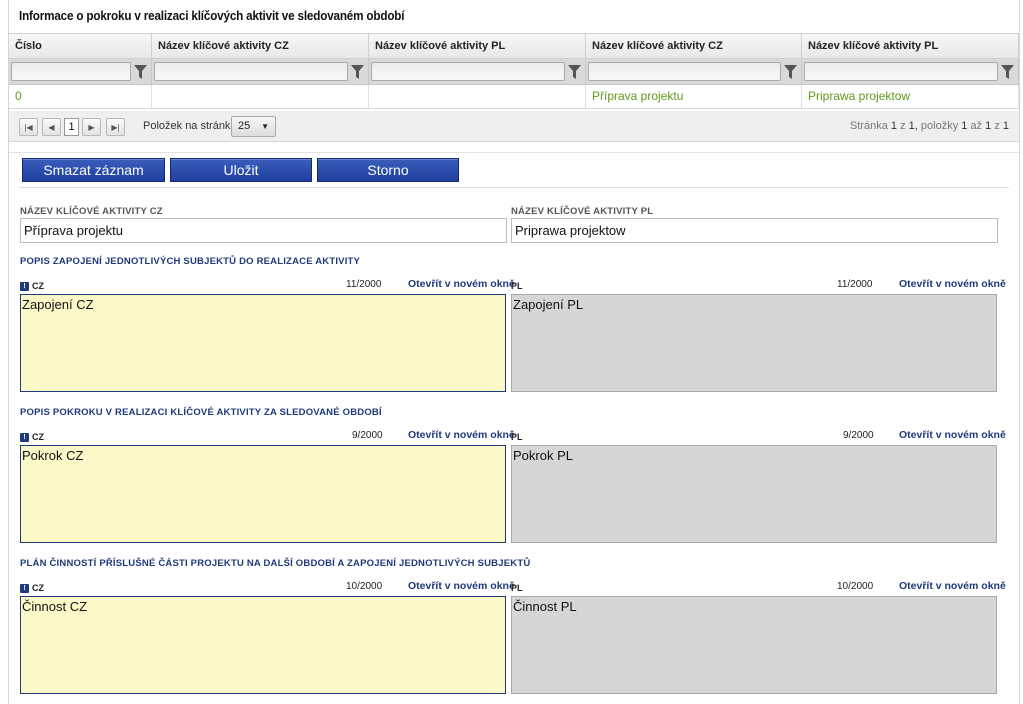 This screenshot has width=1023, height=704. What do you see at coordinates (260, 46) in the screenshot?
I see `column-header-name-cz: Název klíčové aktivity CZ` at bounding box center [260, 46].